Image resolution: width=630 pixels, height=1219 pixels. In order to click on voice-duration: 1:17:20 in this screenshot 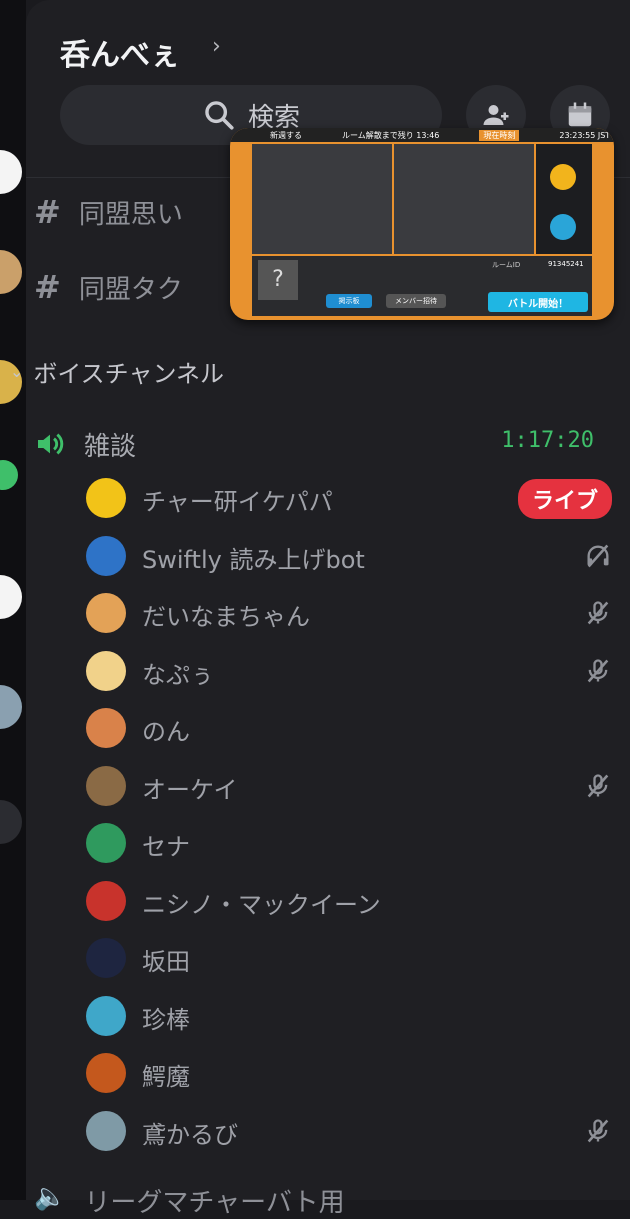, I will do `click(547, 440)`.